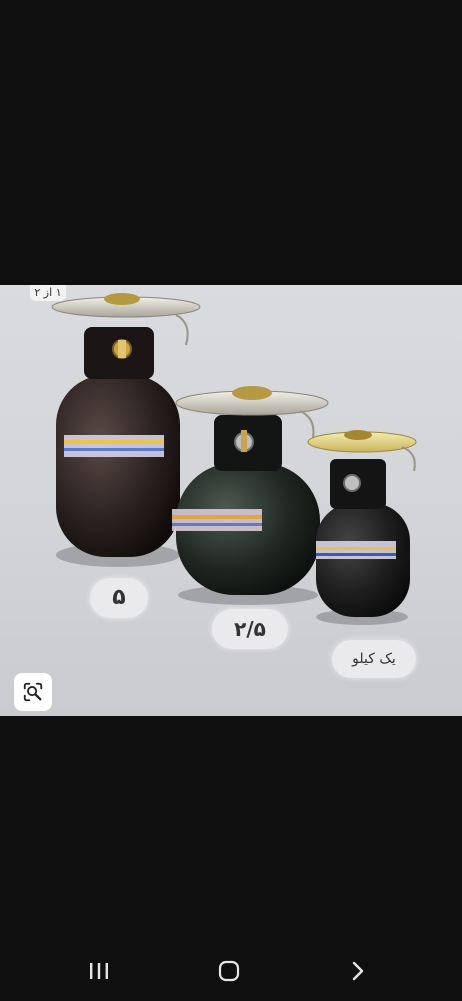 The image size is (462, 1001). I want to click on recents-button, so click(99, 971).